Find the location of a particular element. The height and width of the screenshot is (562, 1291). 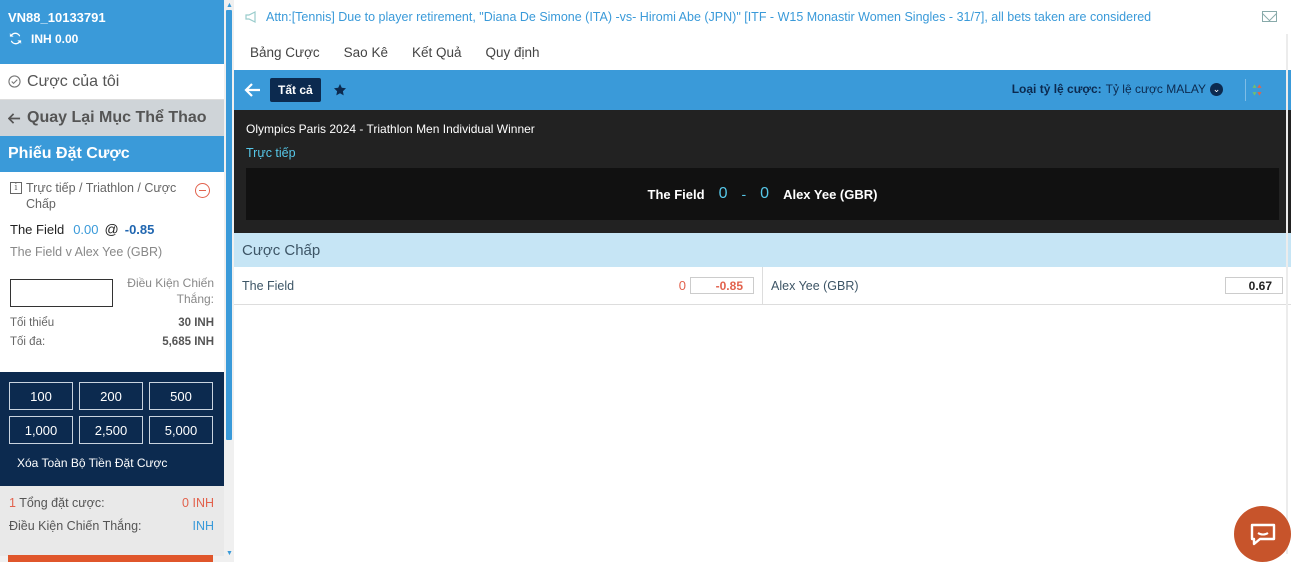

main-scrollbar is located at coordinates (1287, 294).